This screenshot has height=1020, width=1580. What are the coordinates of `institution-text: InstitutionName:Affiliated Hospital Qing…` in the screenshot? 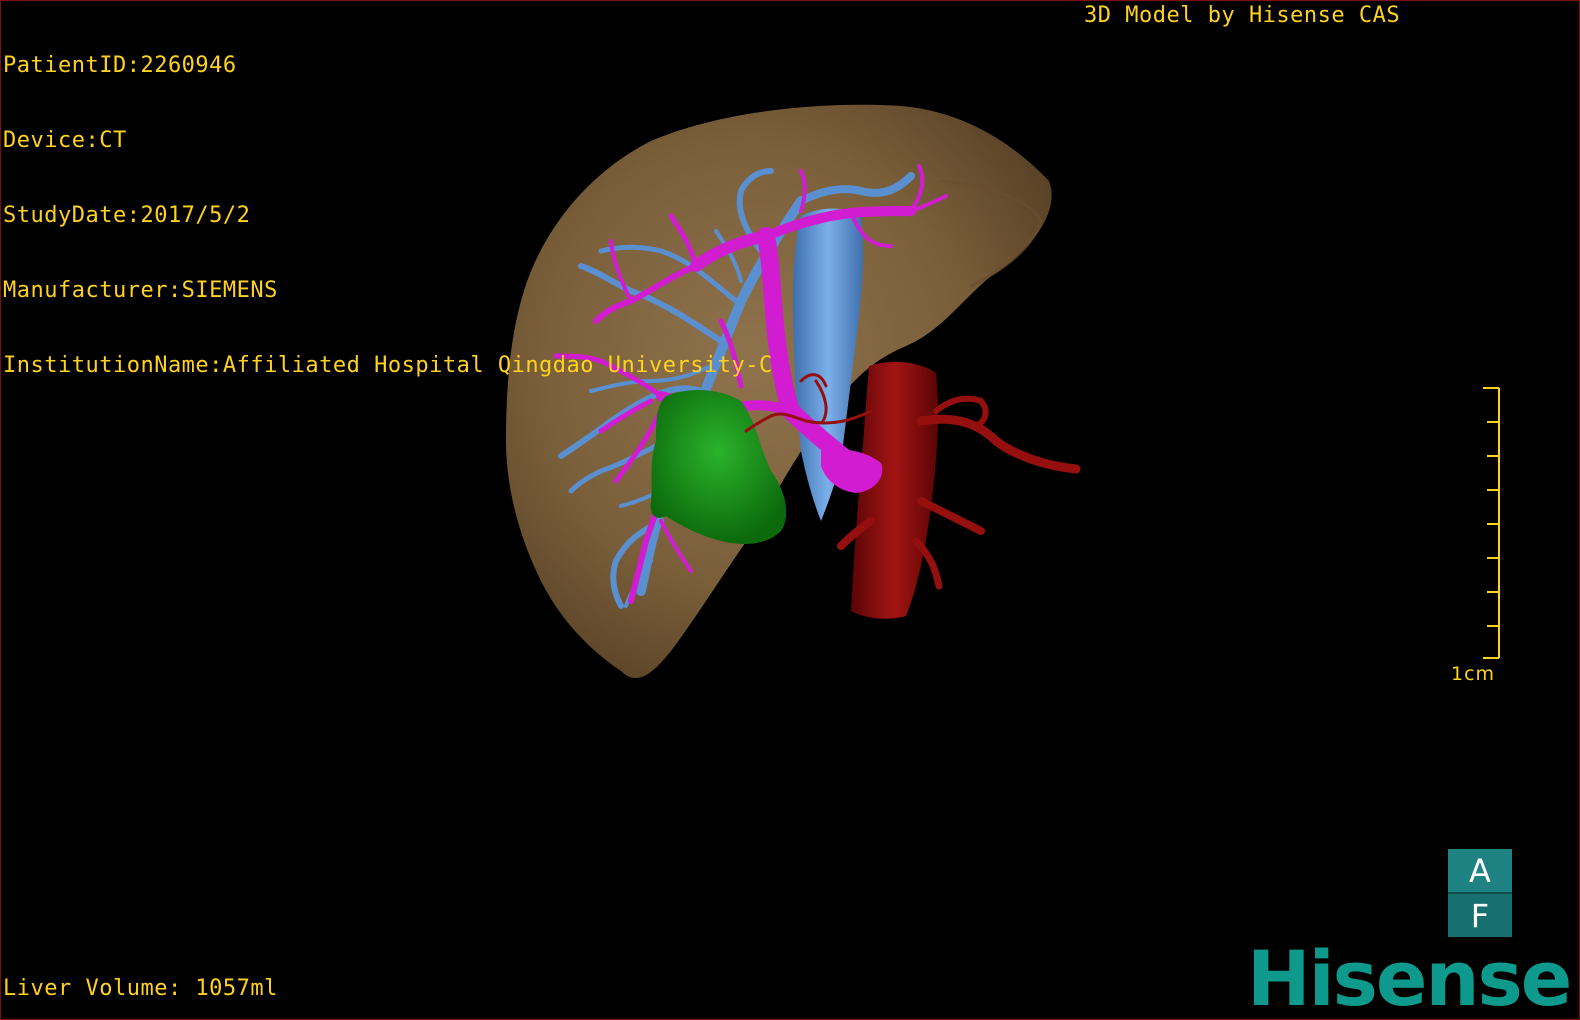 It's located at (388, 365).